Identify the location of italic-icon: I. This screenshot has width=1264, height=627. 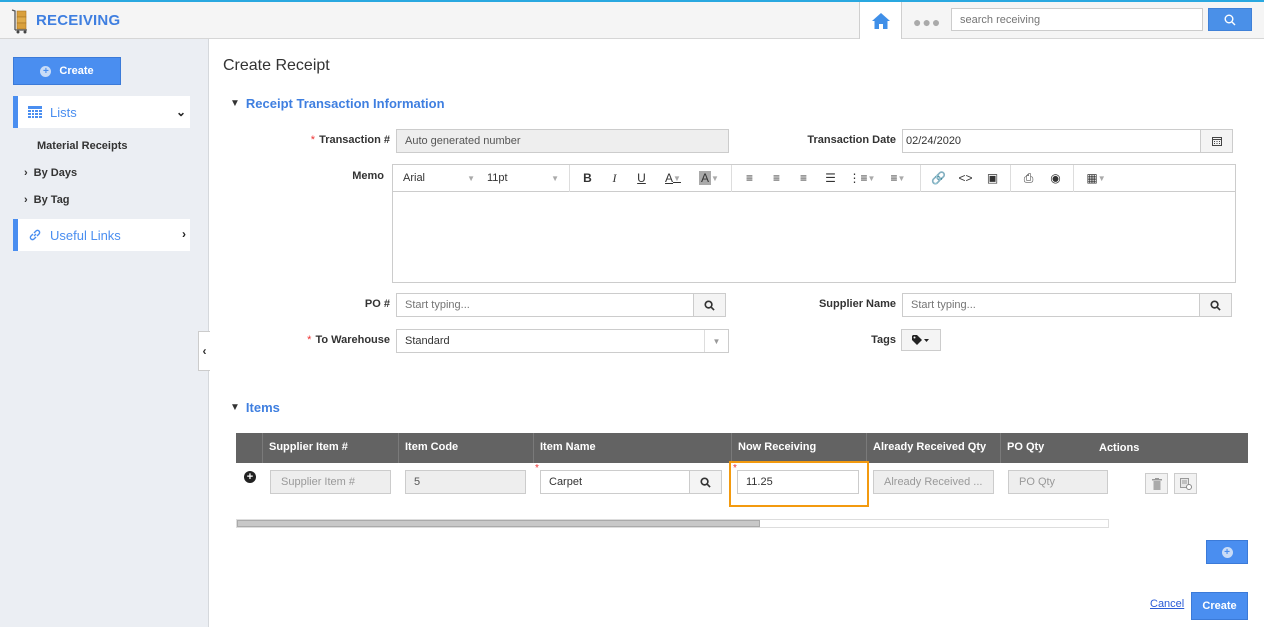
(614, 178).